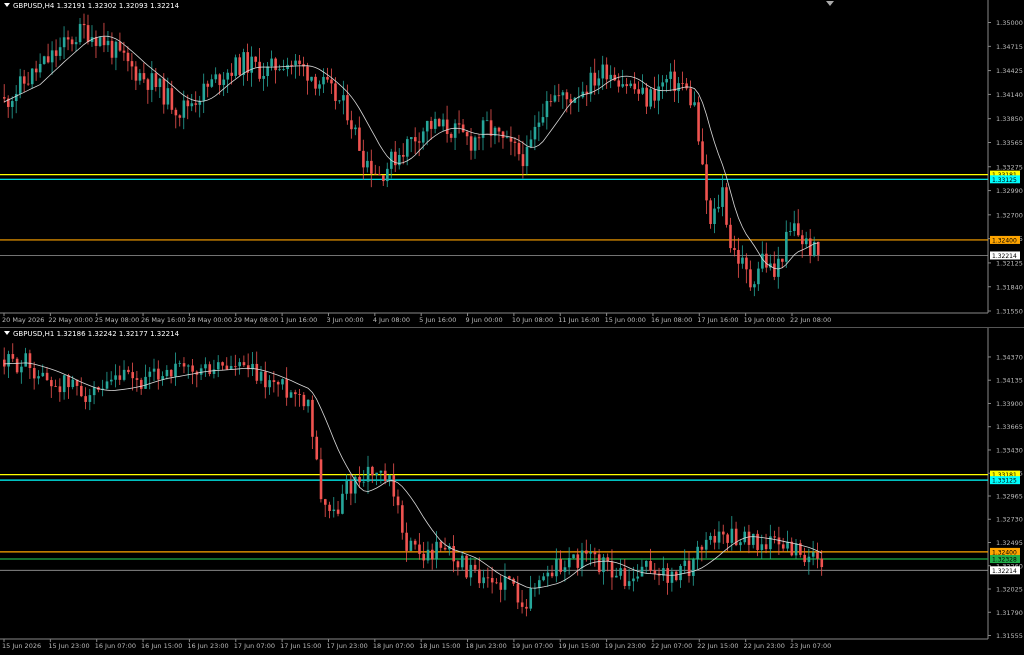  Describe the element at coordinates (1009, 590) in the screenshot. I see `y-tick-label: 1.32025` at that location.